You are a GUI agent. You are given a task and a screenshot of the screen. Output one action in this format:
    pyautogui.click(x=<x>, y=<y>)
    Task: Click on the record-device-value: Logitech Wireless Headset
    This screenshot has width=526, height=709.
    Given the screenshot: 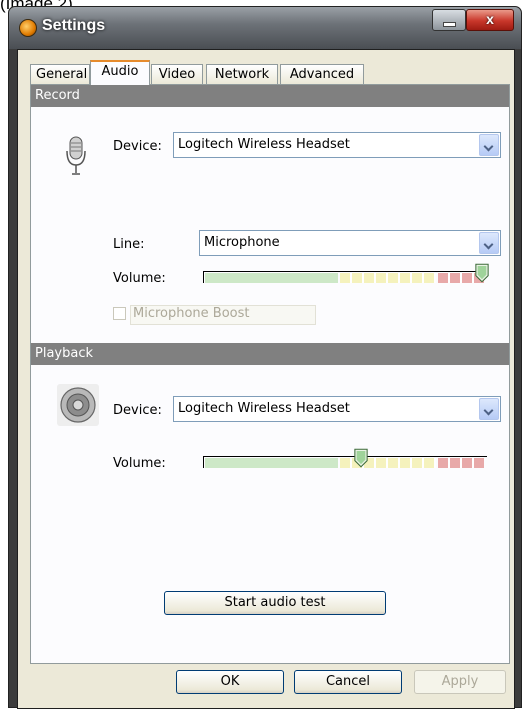 What is the action you would take?
    pyautogui.click(x=264, y=144)
    